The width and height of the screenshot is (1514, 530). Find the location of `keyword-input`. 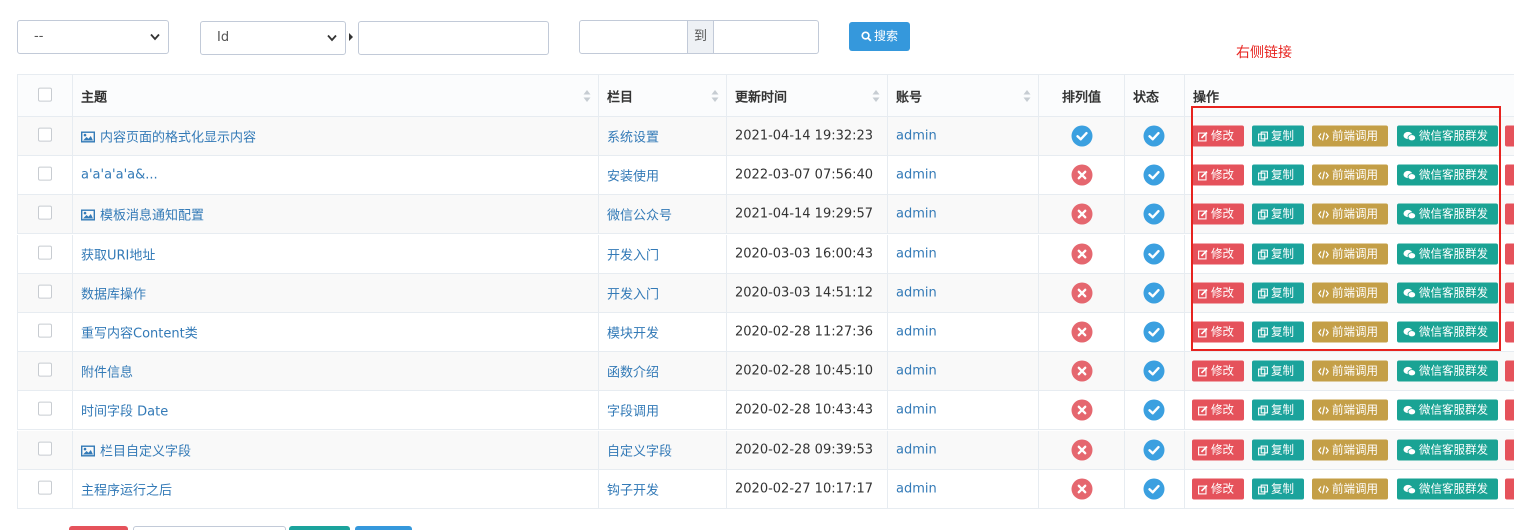

keyword-input is located at coordinates (453, 38).